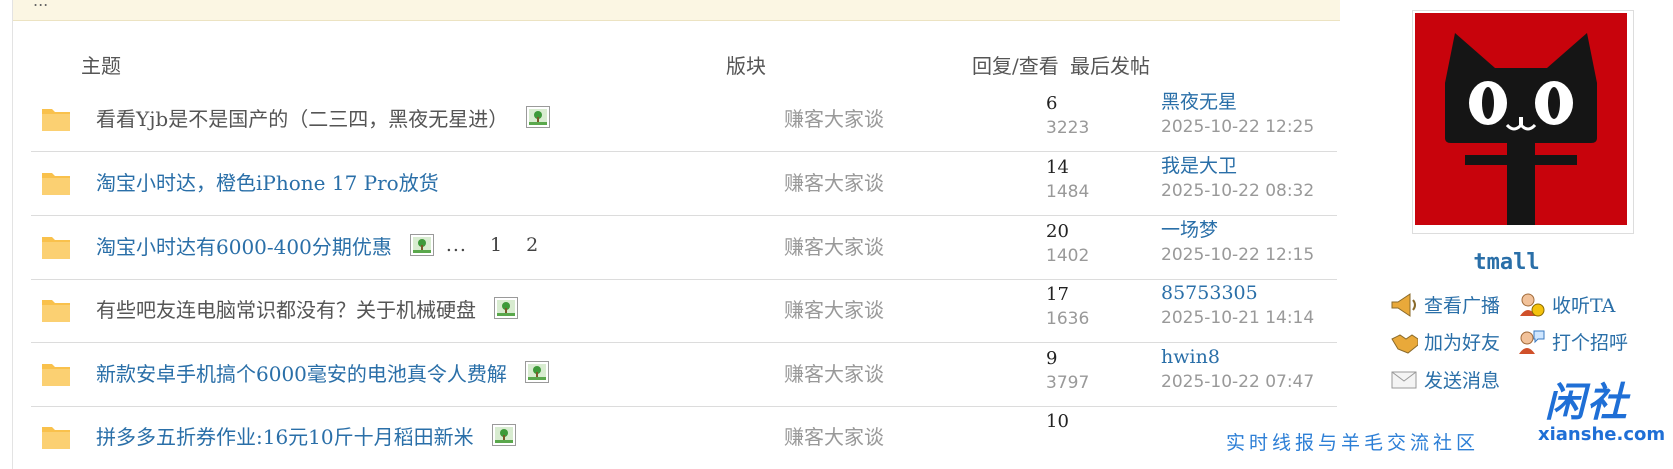 The width and height of the screenshot is (1673, 469). Describe the element at coordinates (1237, 293) in the screenshot. I see `last-post-author: 85753305` at that location.